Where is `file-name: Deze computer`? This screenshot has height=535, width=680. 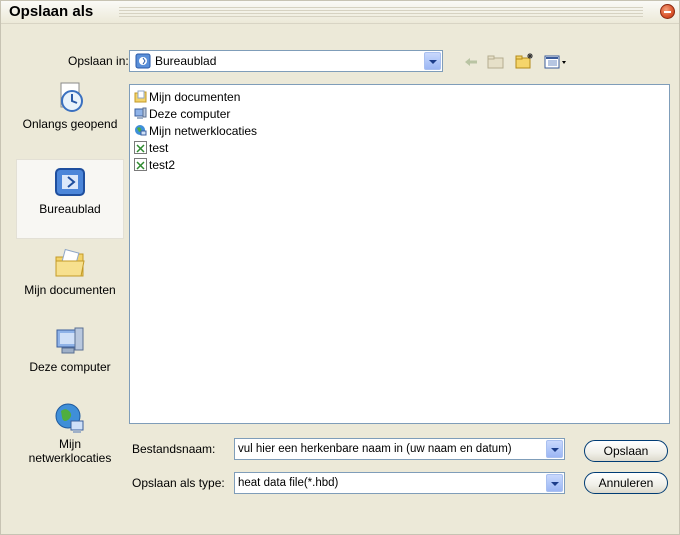
file-name: Deze computer is located at coordinates (190, 114).